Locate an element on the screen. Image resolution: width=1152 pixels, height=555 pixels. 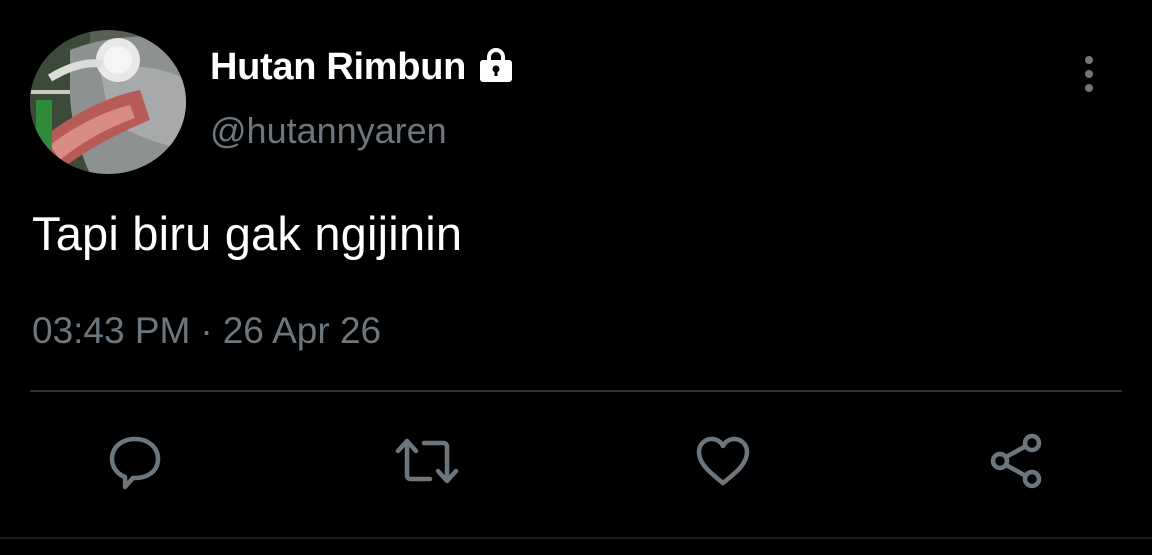
reply-icon is located at coordinates (135, 463).